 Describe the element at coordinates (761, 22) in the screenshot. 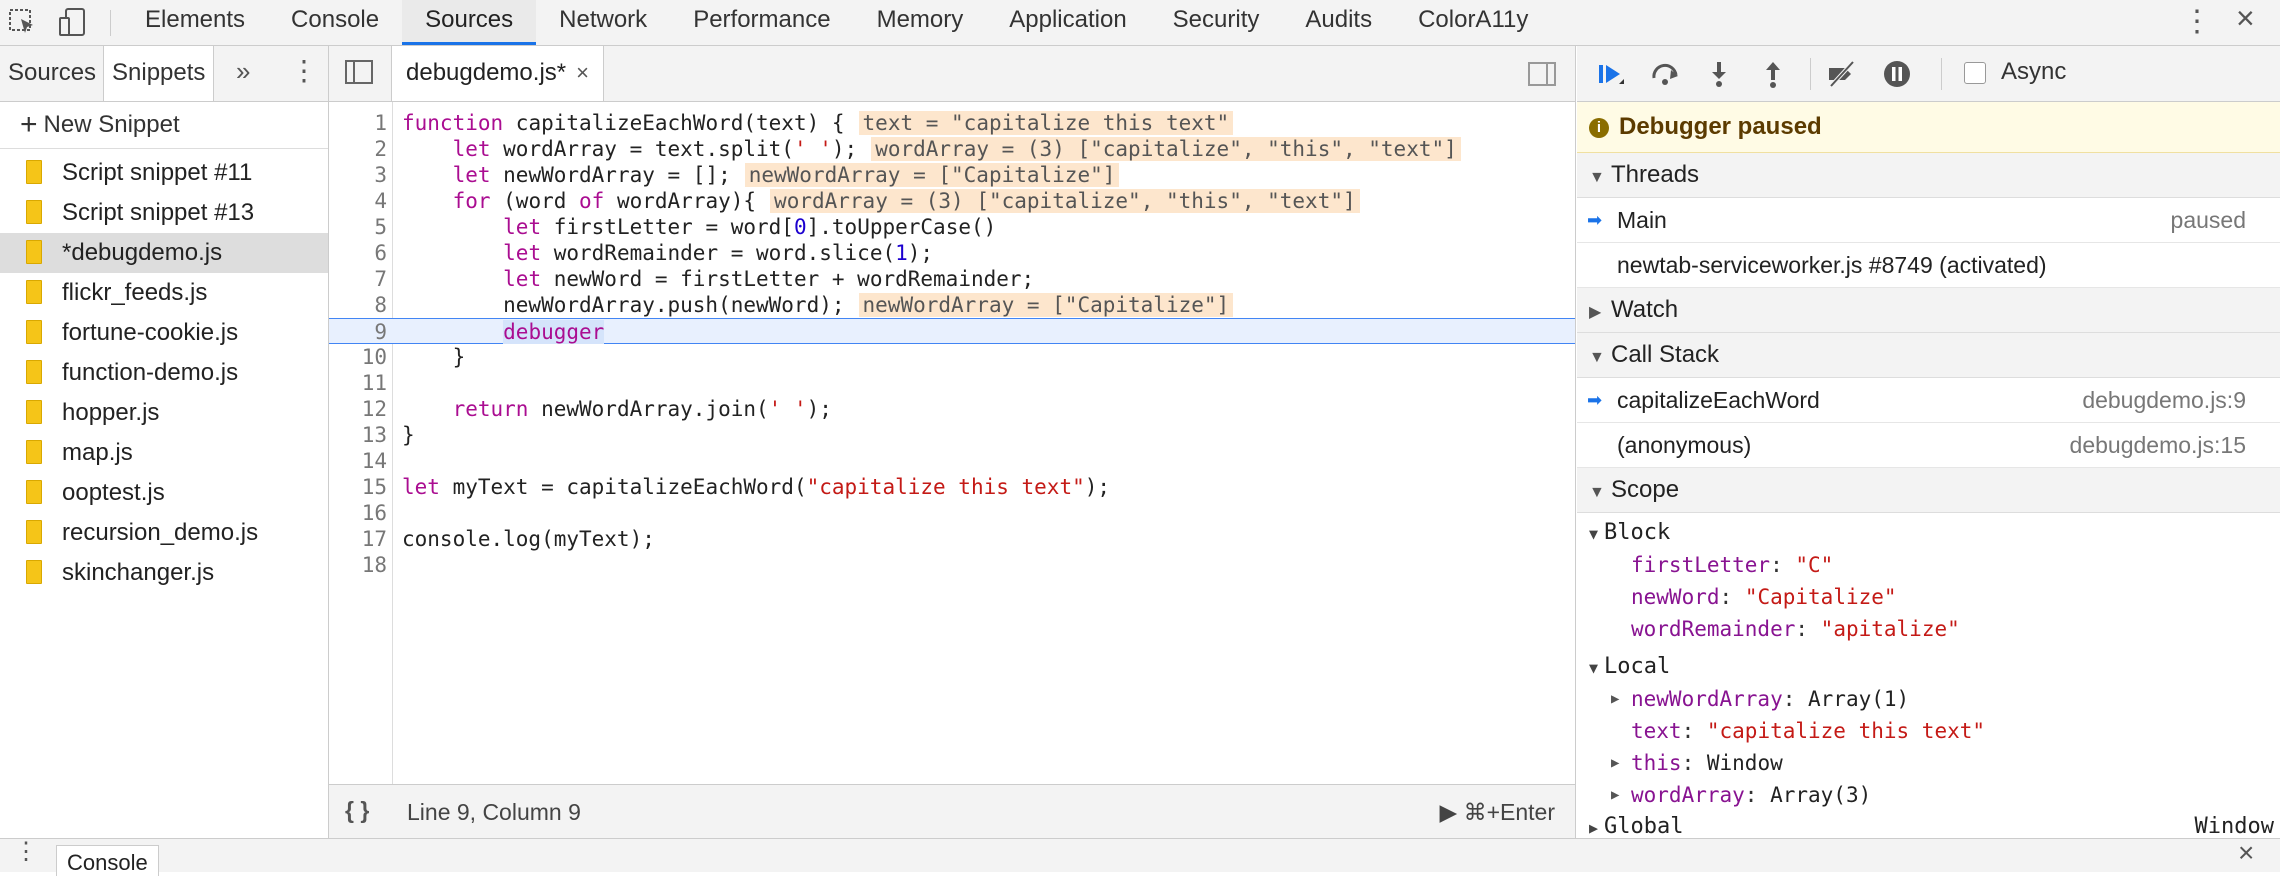

I see `tab-performance: Performance` at that location.